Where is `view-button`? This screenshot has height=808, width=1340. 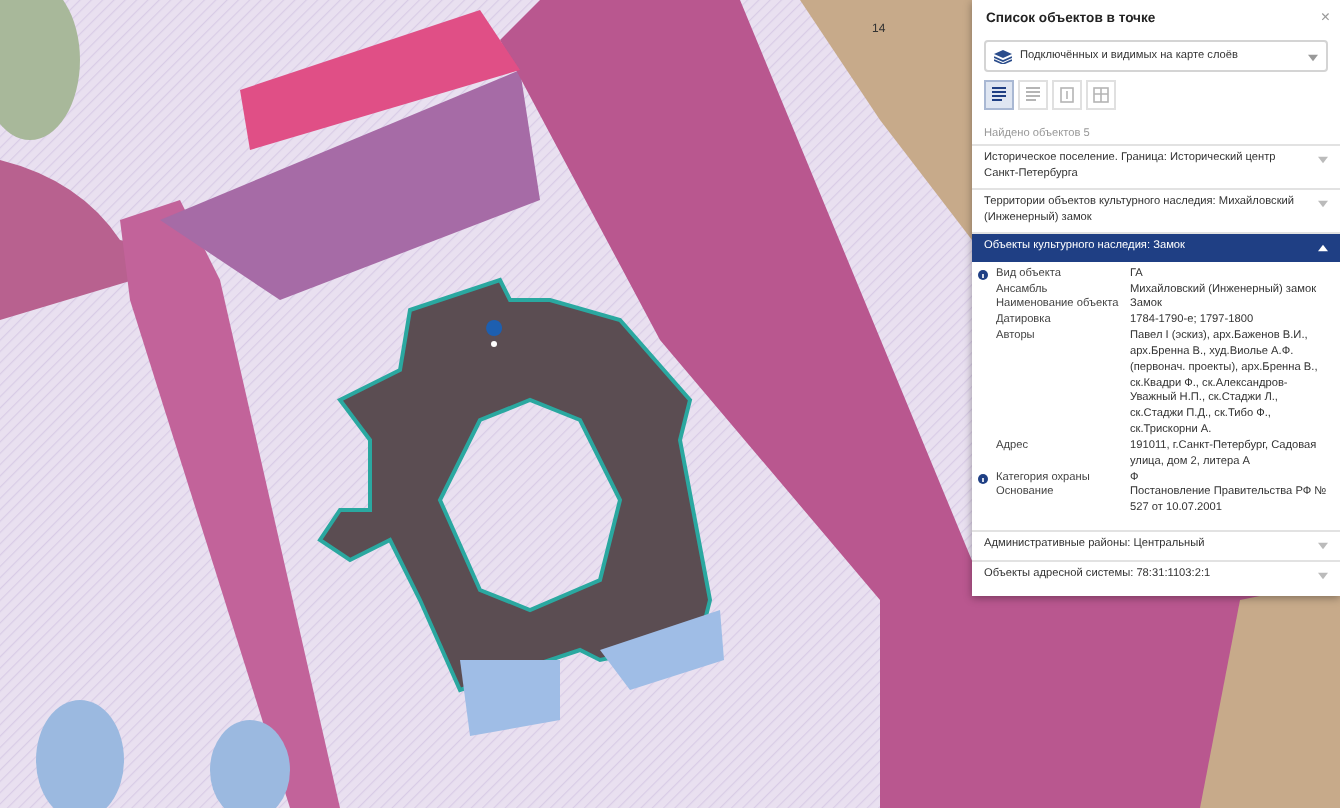
view-button is located at coordinates (999, 95).